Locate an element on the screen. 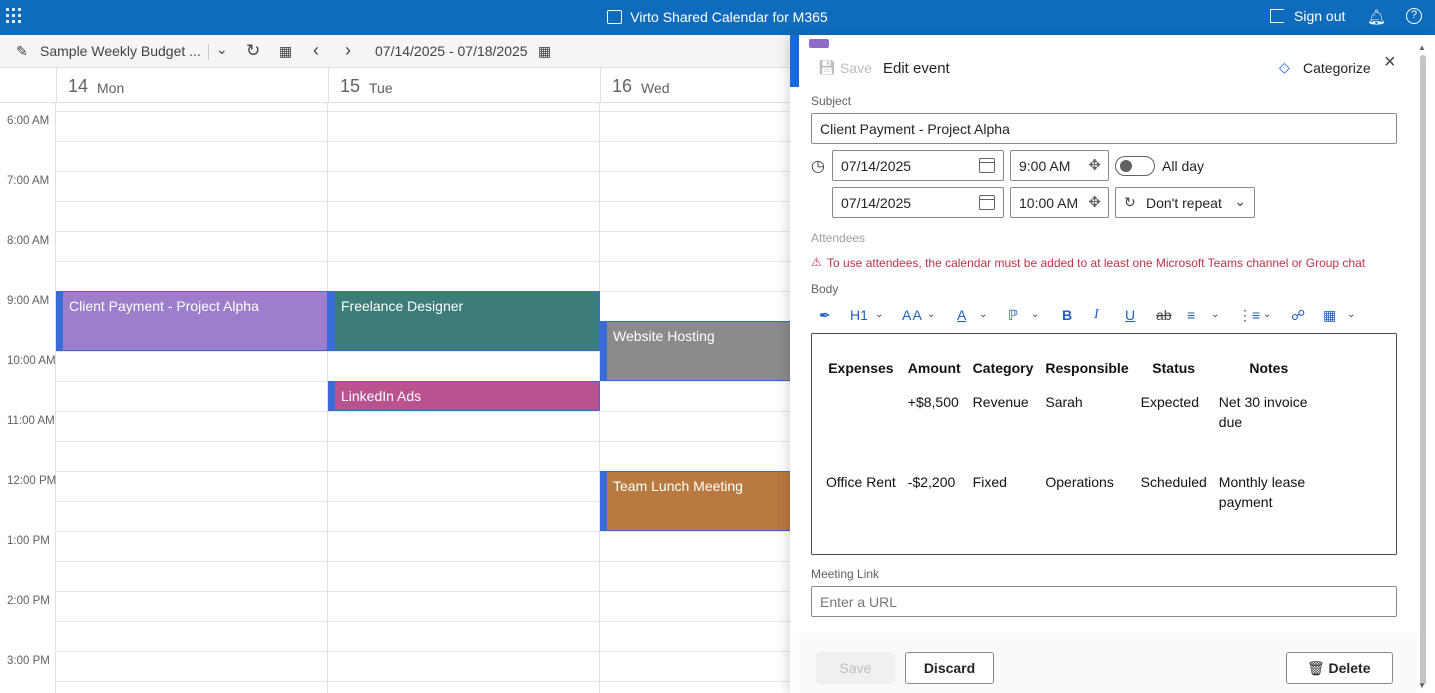  scroll-down-arrow: ▼ is located at coordinates (1422, 685).